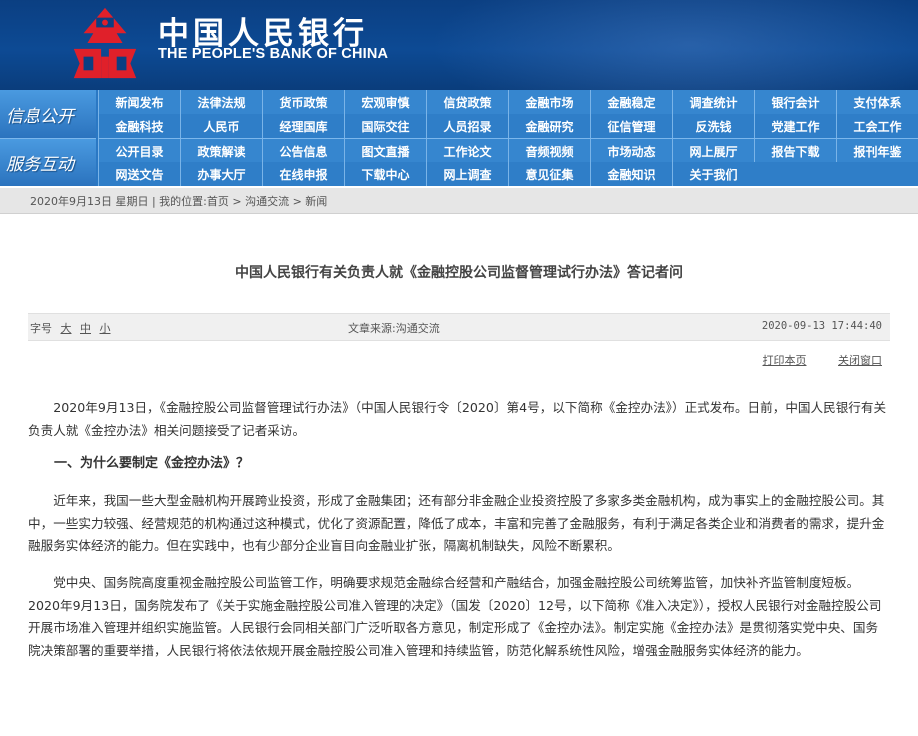  Describe the element at coordinates (795, 126) in the screenshot. I see `nav-item: 党建工作` at that location.